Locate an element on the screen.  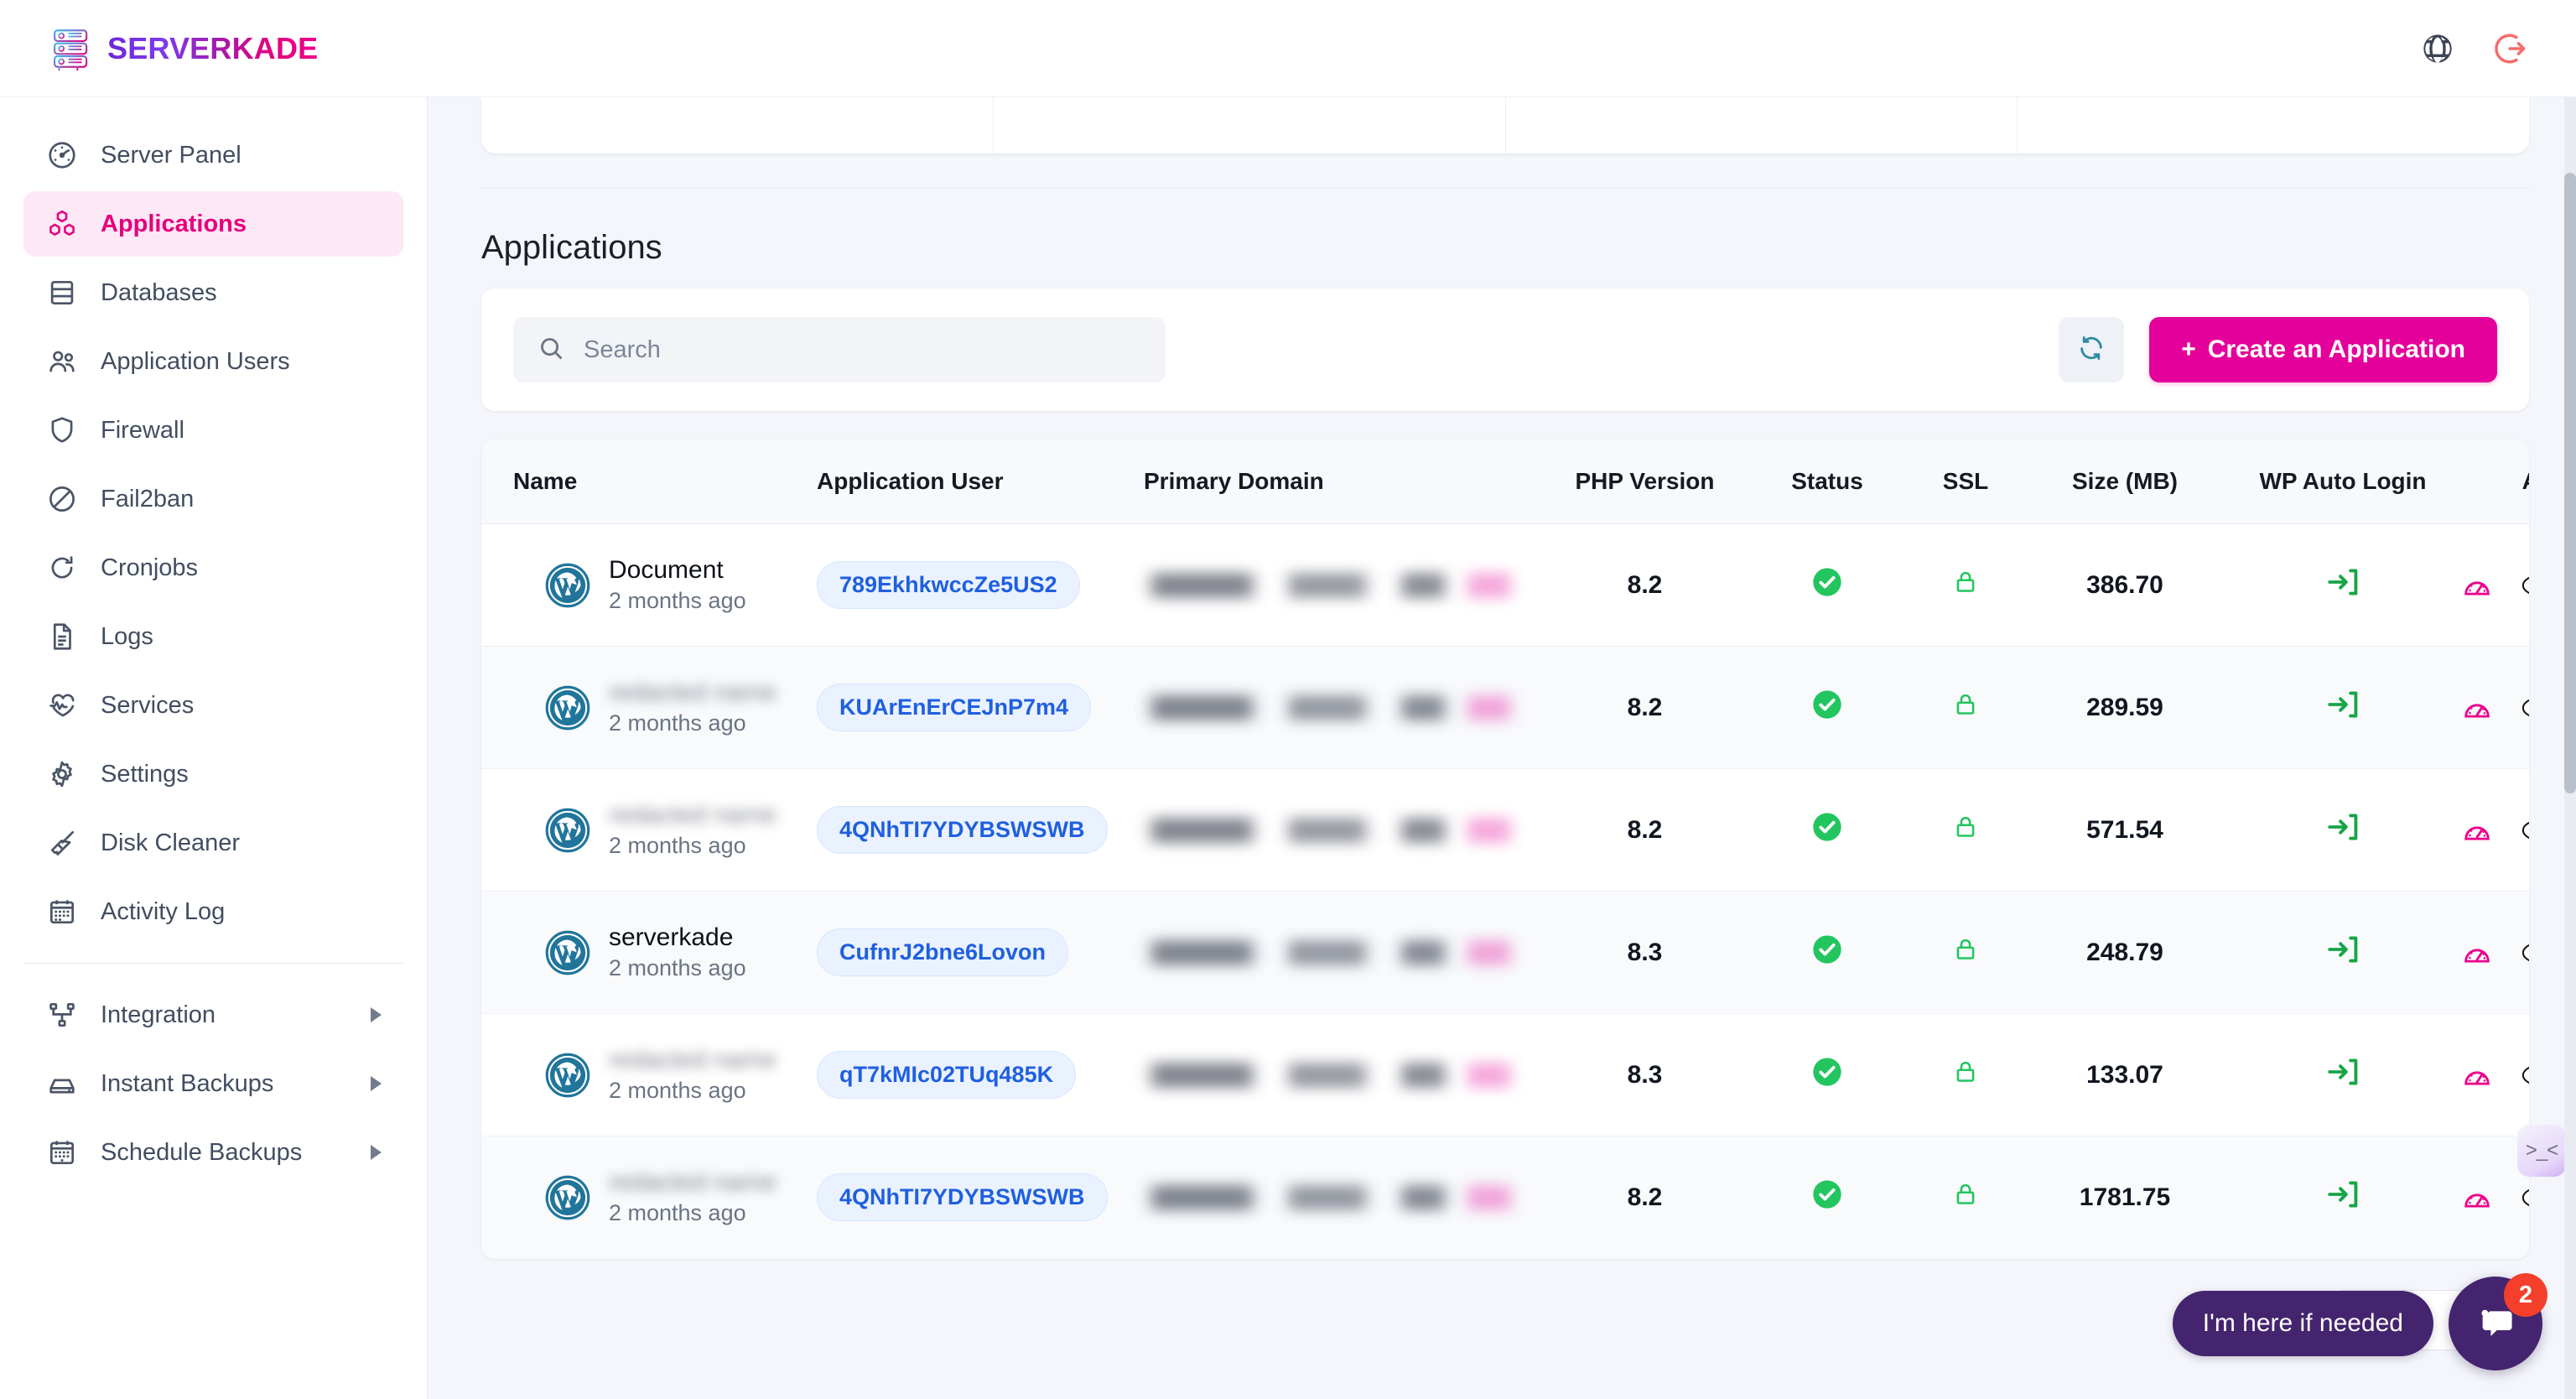
cell-php-version: 8.3 is located at coordinates (1645, 1075).